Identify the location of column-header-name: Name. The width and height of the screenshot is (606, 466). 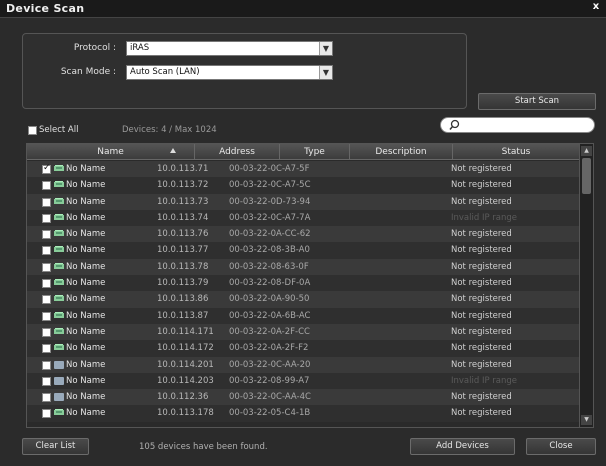
(111, 152).